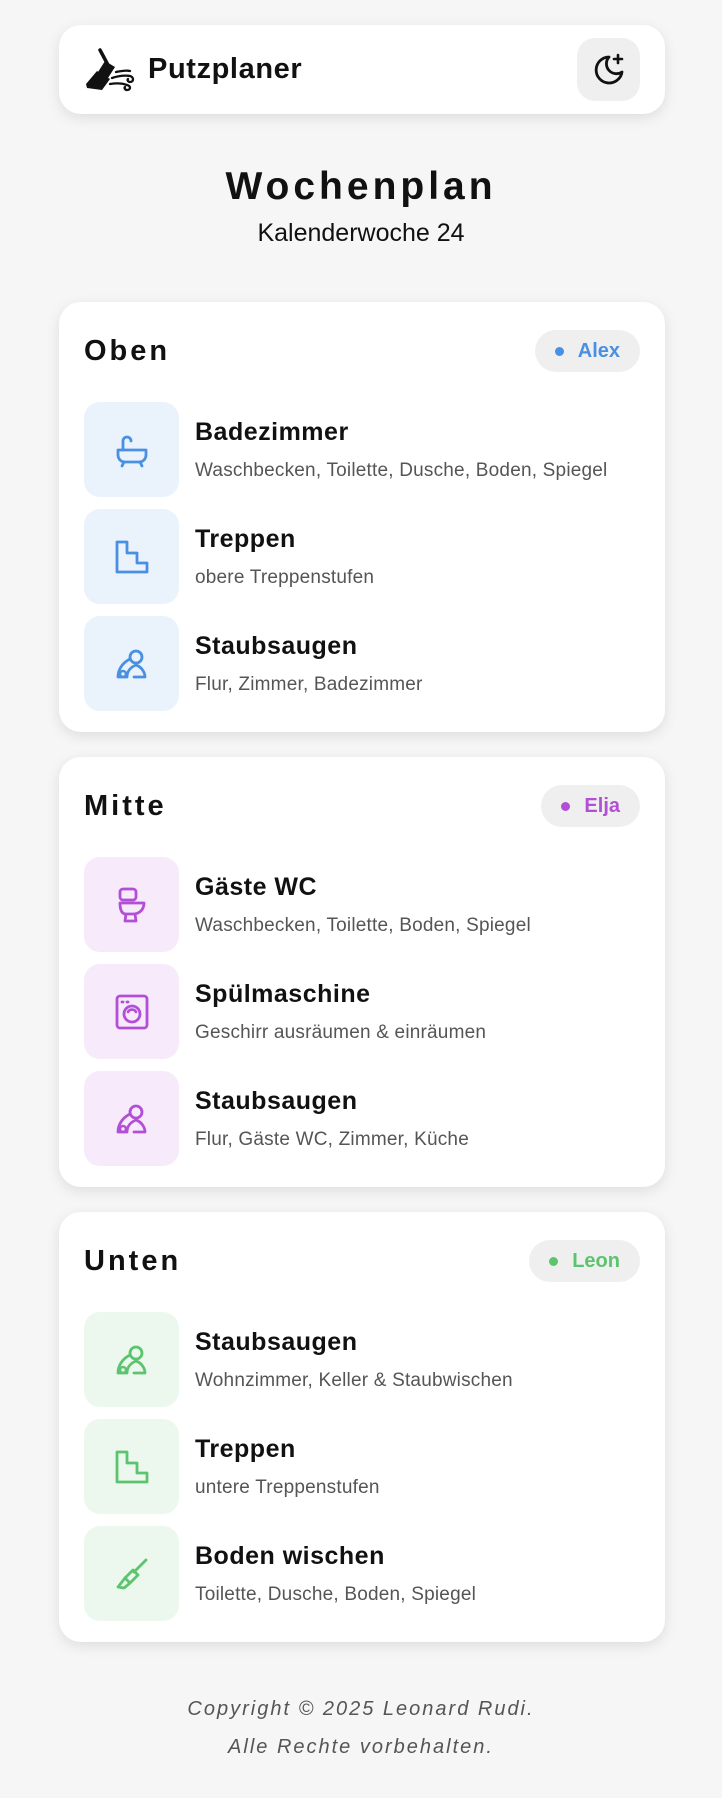 Image resolution: width=722 pixels, height=1798 pixels. What do you see at coordinates (362, 804) in the screenshot?
I see `card-header: Mitte Elja` at bounding box center [362, 804].